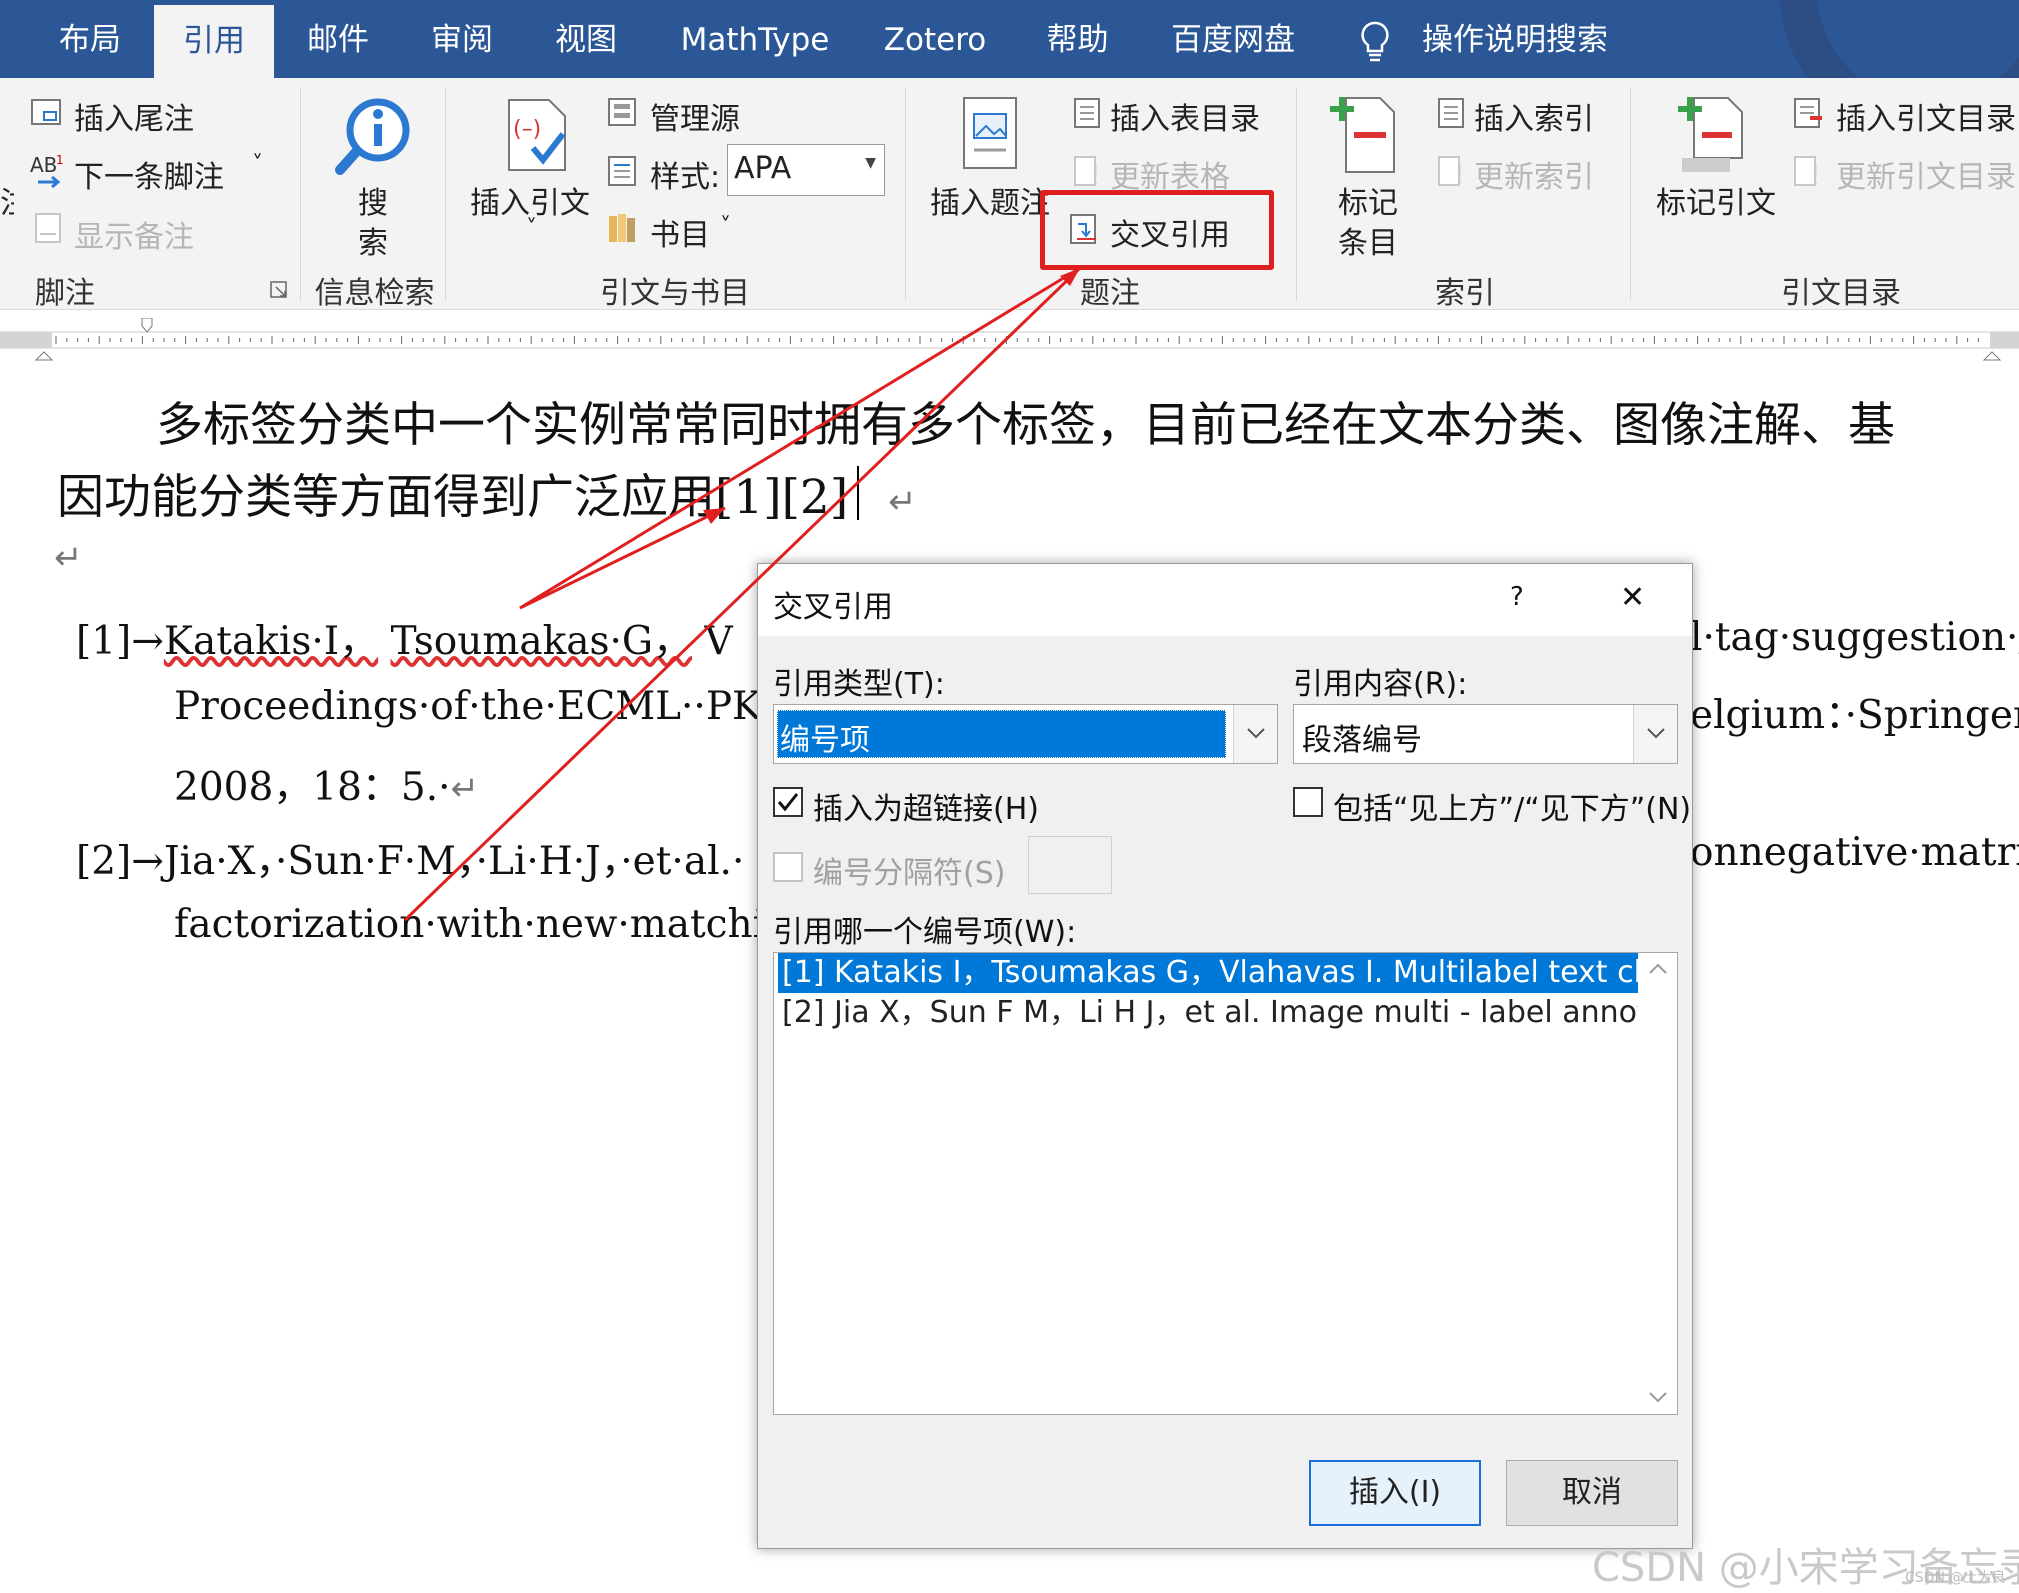 The height and width of the screenshot is (1593, 2019). What do you see at coordinates (1955, 1578) in the screenshot?
I see `watermark-small: CSDN @土大良` at bounding box center [1955, 1578].